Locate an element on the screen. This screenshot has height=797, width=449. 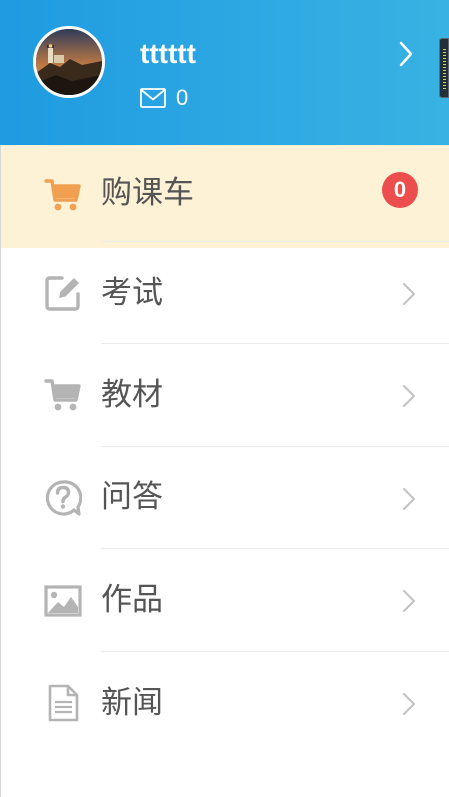
menu-item-label: 作品 is located at coordinates (132, 600).